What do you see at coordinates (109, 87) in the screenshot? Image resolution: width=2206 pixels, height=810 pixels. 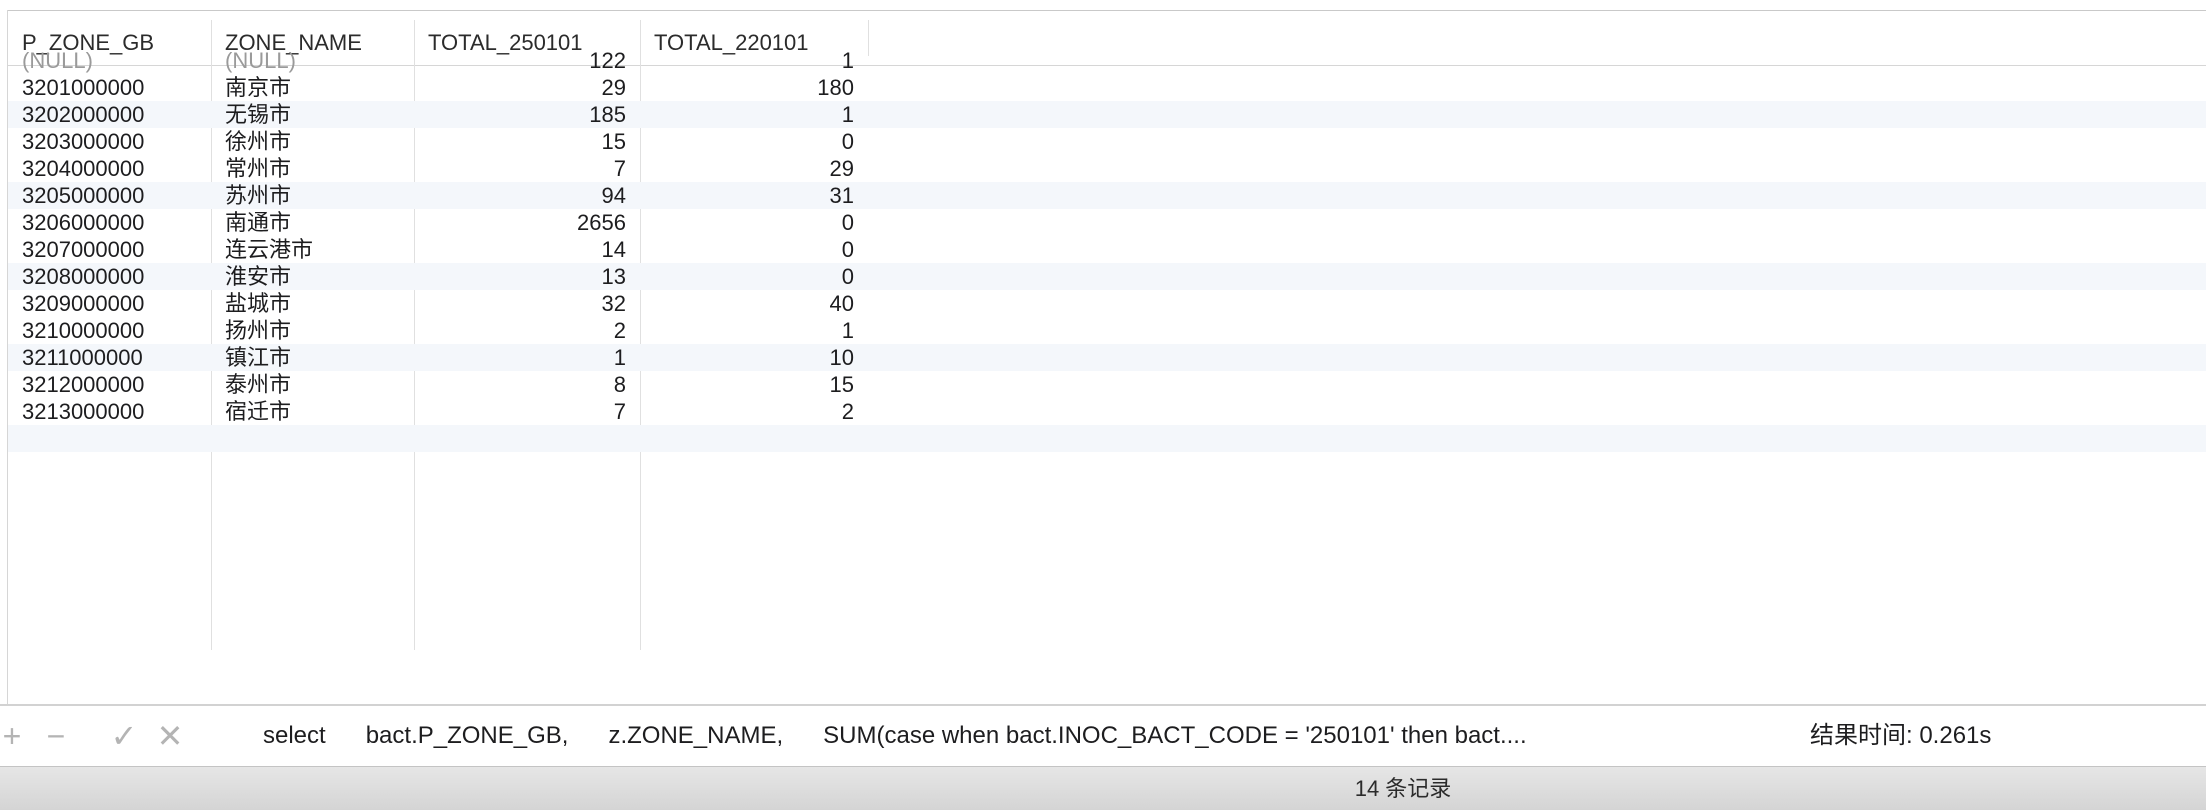 I see `cell-p-zone-gb: 3201000000` at bounding box center [109, 87].